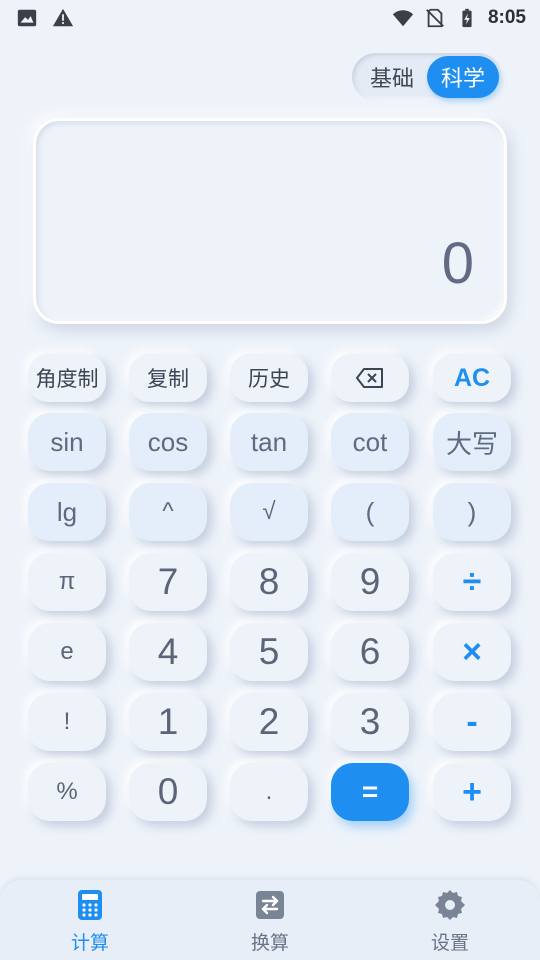 Image resolution: width=540 pixels, height=960 pixels. I want to click on nav-calculate-label: 计算, so click(89, 943).